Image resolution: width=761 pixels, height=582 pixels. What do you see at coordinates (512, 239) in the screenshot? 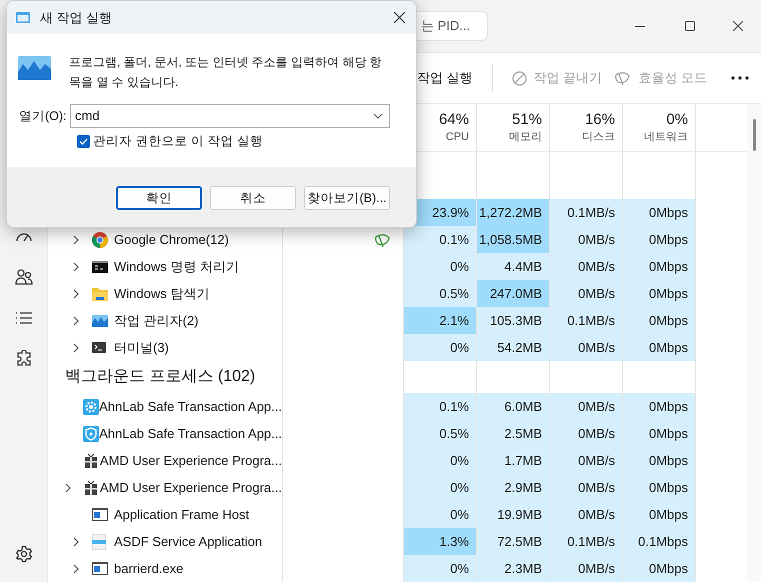
I see `table-cell: 1,058.5MB` at bounding box center [512, 239].